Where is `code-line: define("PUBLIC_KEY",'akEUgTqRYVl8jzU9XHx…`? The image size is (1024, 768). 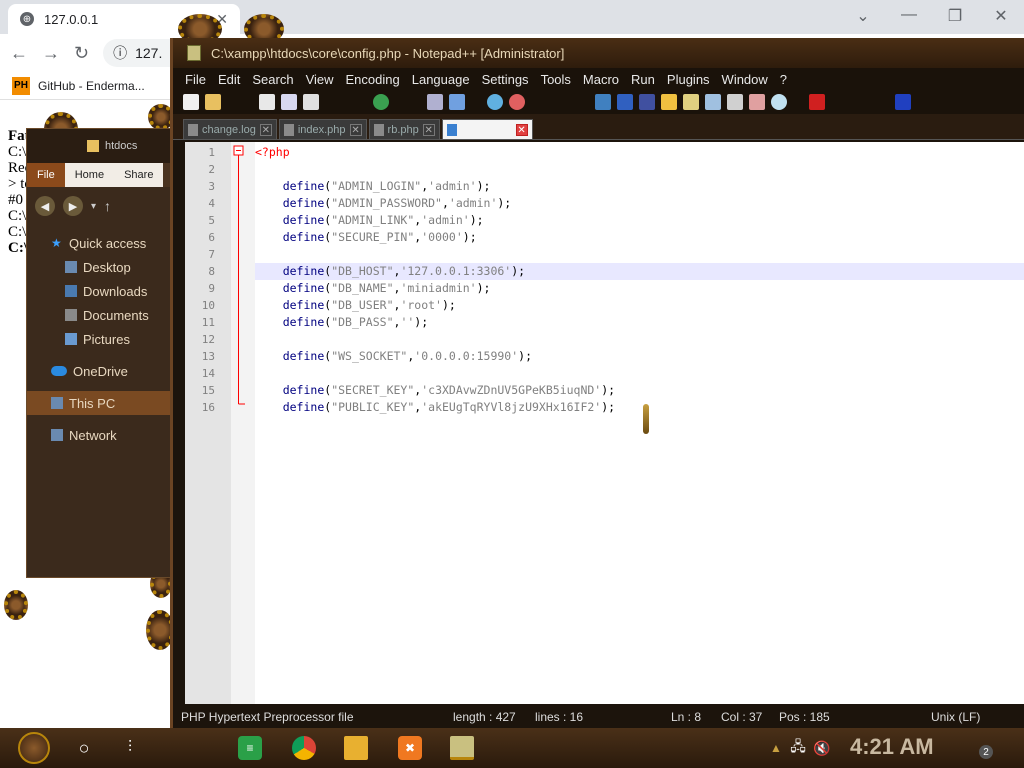 code-line: define("PUBLIC_KEY",'akEUgTqRYVl8jzU9XHx… is located at coordinates (639, 407).